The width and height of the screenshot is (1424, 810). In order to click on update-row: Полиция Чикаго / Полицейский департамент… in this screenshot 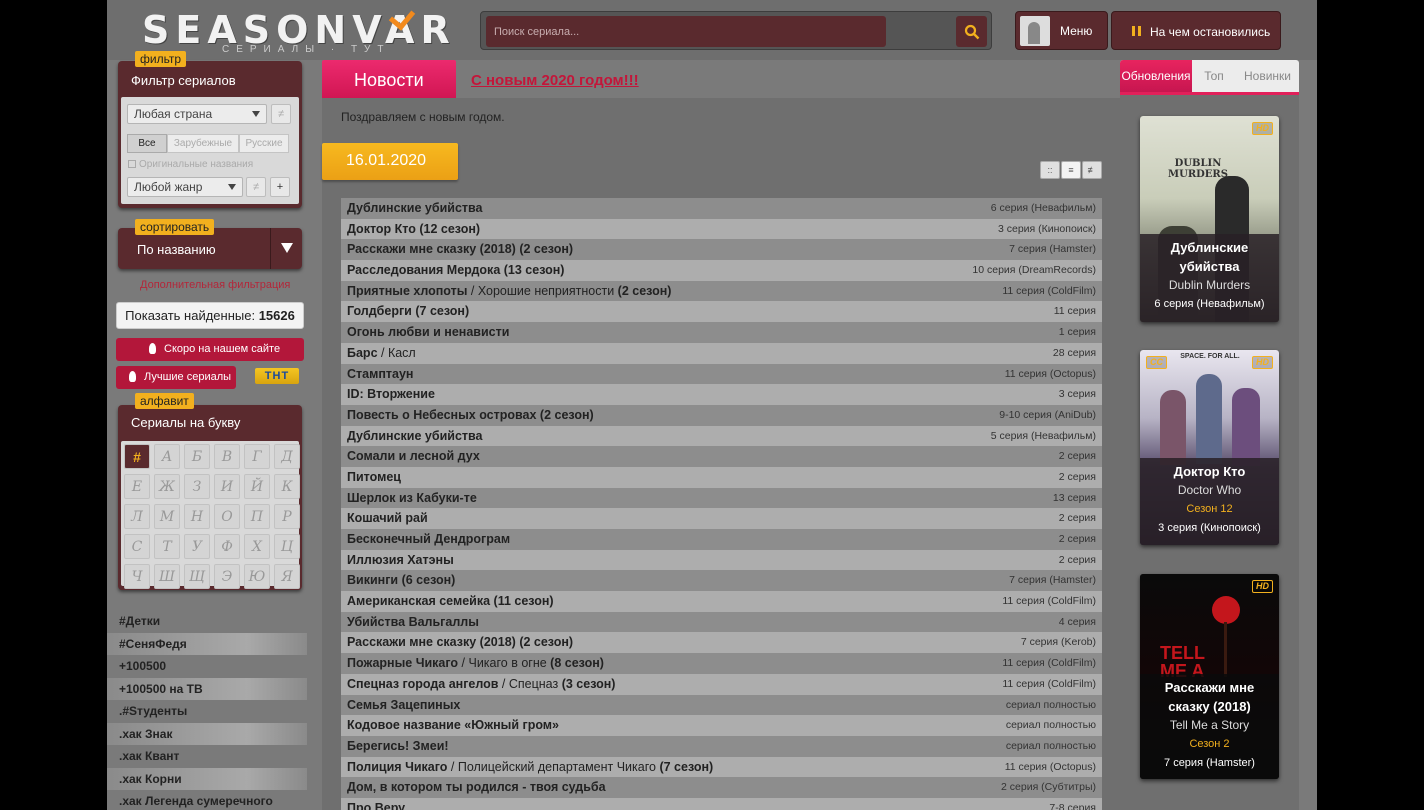, I will do `click(721, 767)`.